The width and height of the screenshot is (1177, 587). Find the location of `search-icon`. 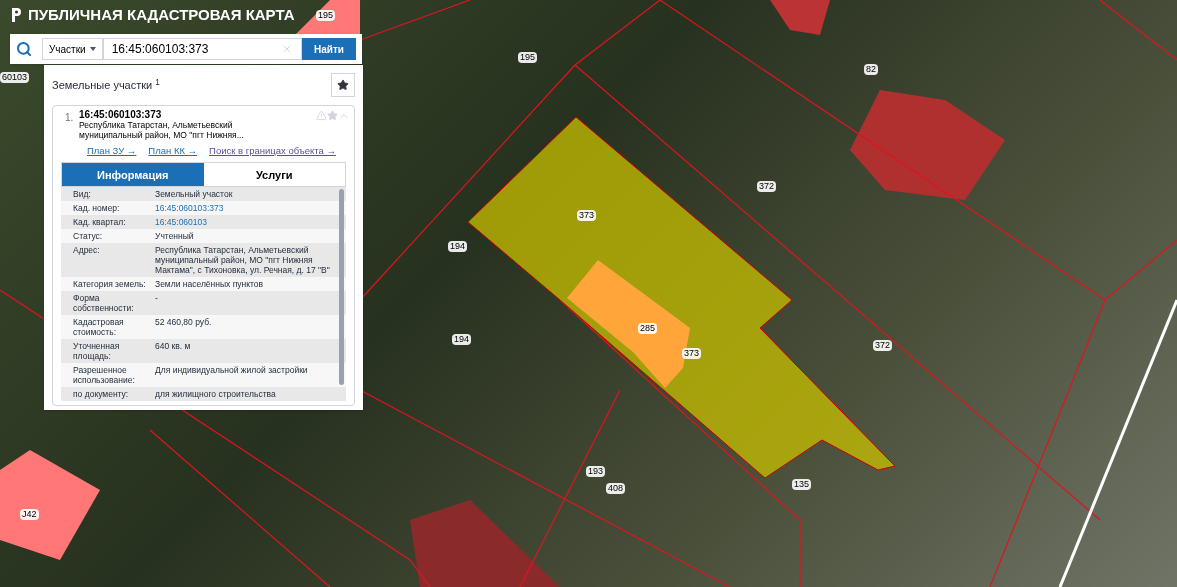

search-icon is located at coordinates (24, 49).